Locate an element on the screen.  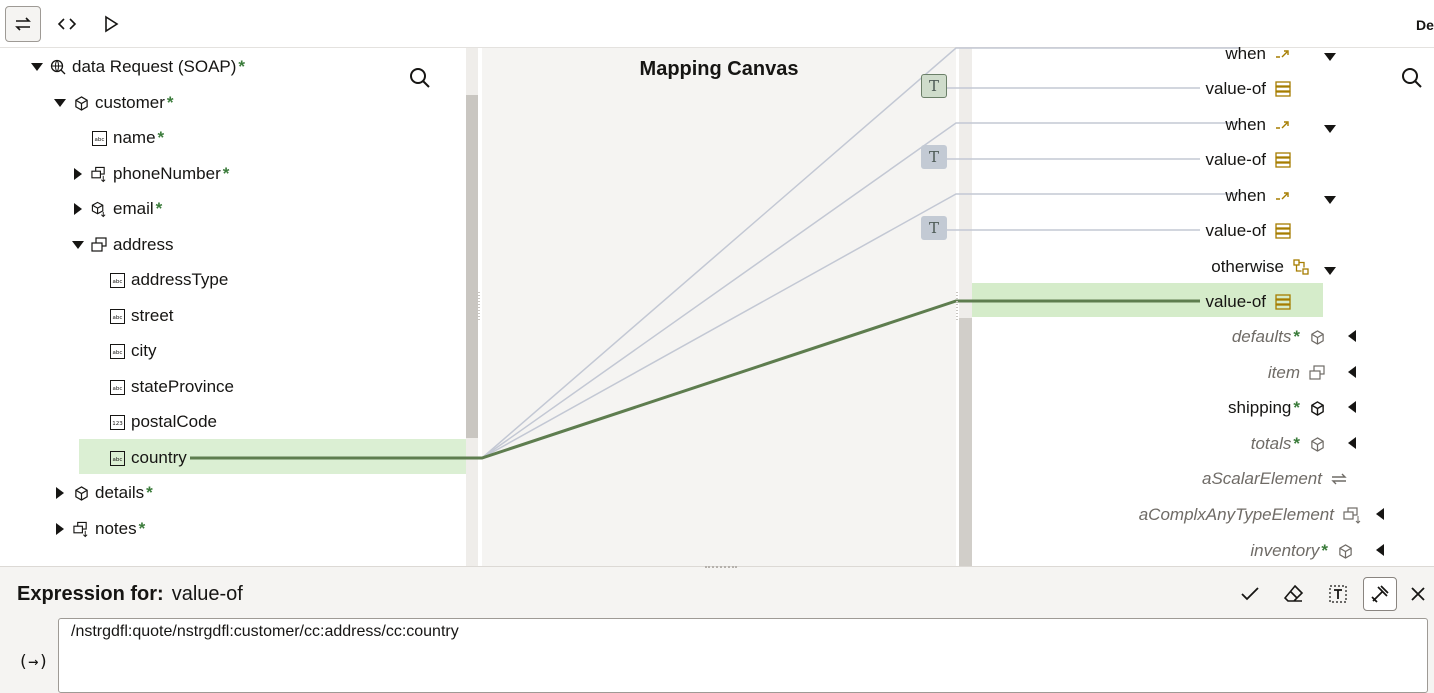
target-node-label: otherwise is located at coordinates (1247, 266).